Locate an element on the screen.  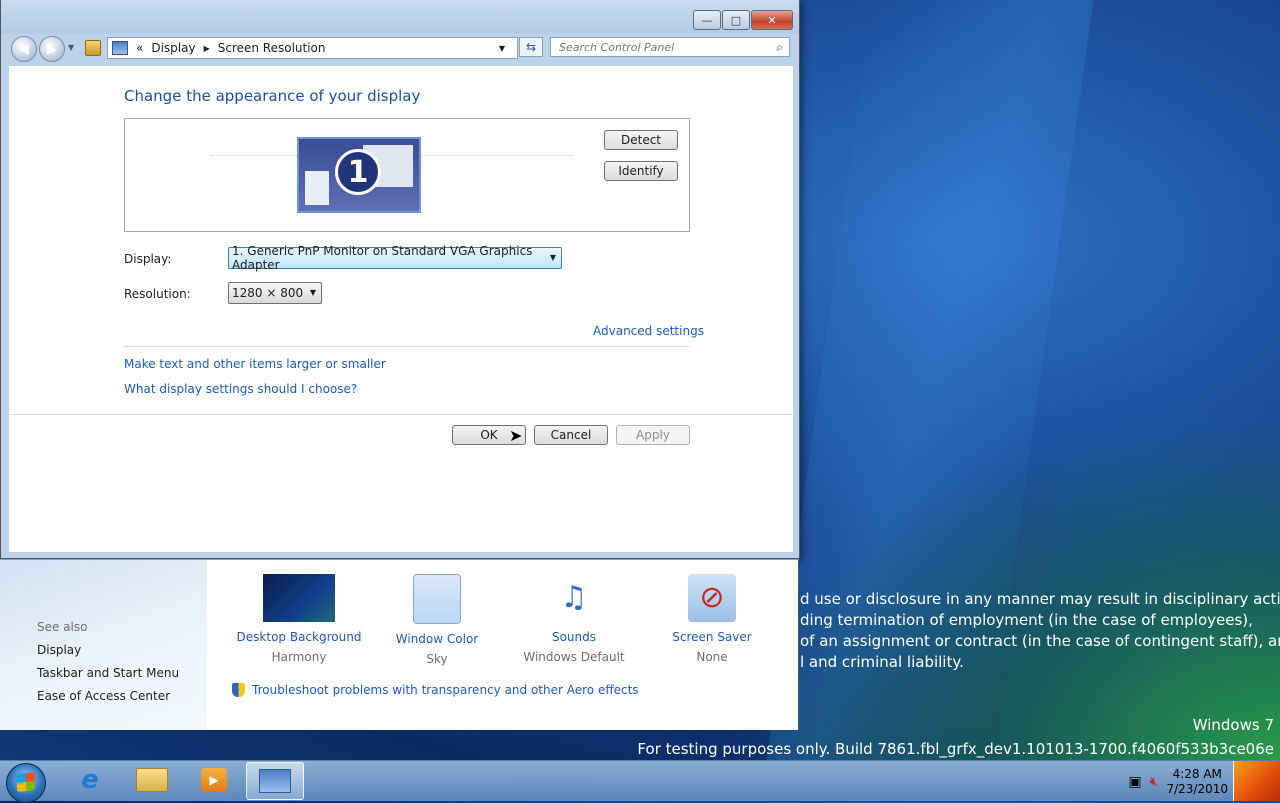
desktop-notice-line-4: l and criminal liability. is located at coordinates (882, 662).